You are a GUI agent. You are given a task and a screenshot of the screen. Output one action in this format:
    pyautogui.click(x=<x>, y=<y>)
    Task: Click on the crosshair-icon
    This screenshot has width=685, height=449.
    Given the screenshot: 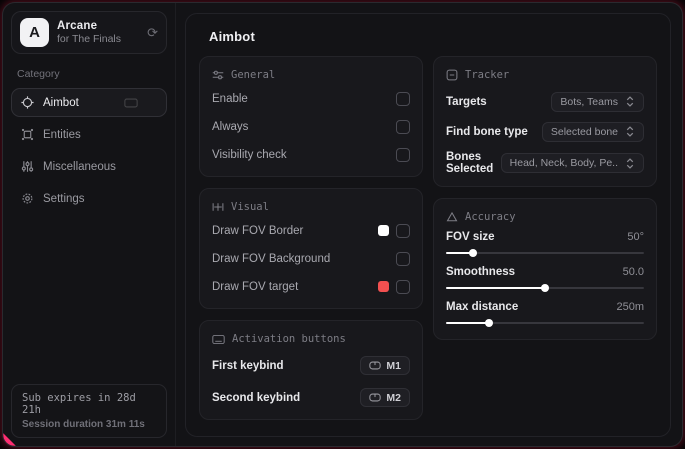 What is the action you would take?
    pyautogui.click(x=27, y=102)
    